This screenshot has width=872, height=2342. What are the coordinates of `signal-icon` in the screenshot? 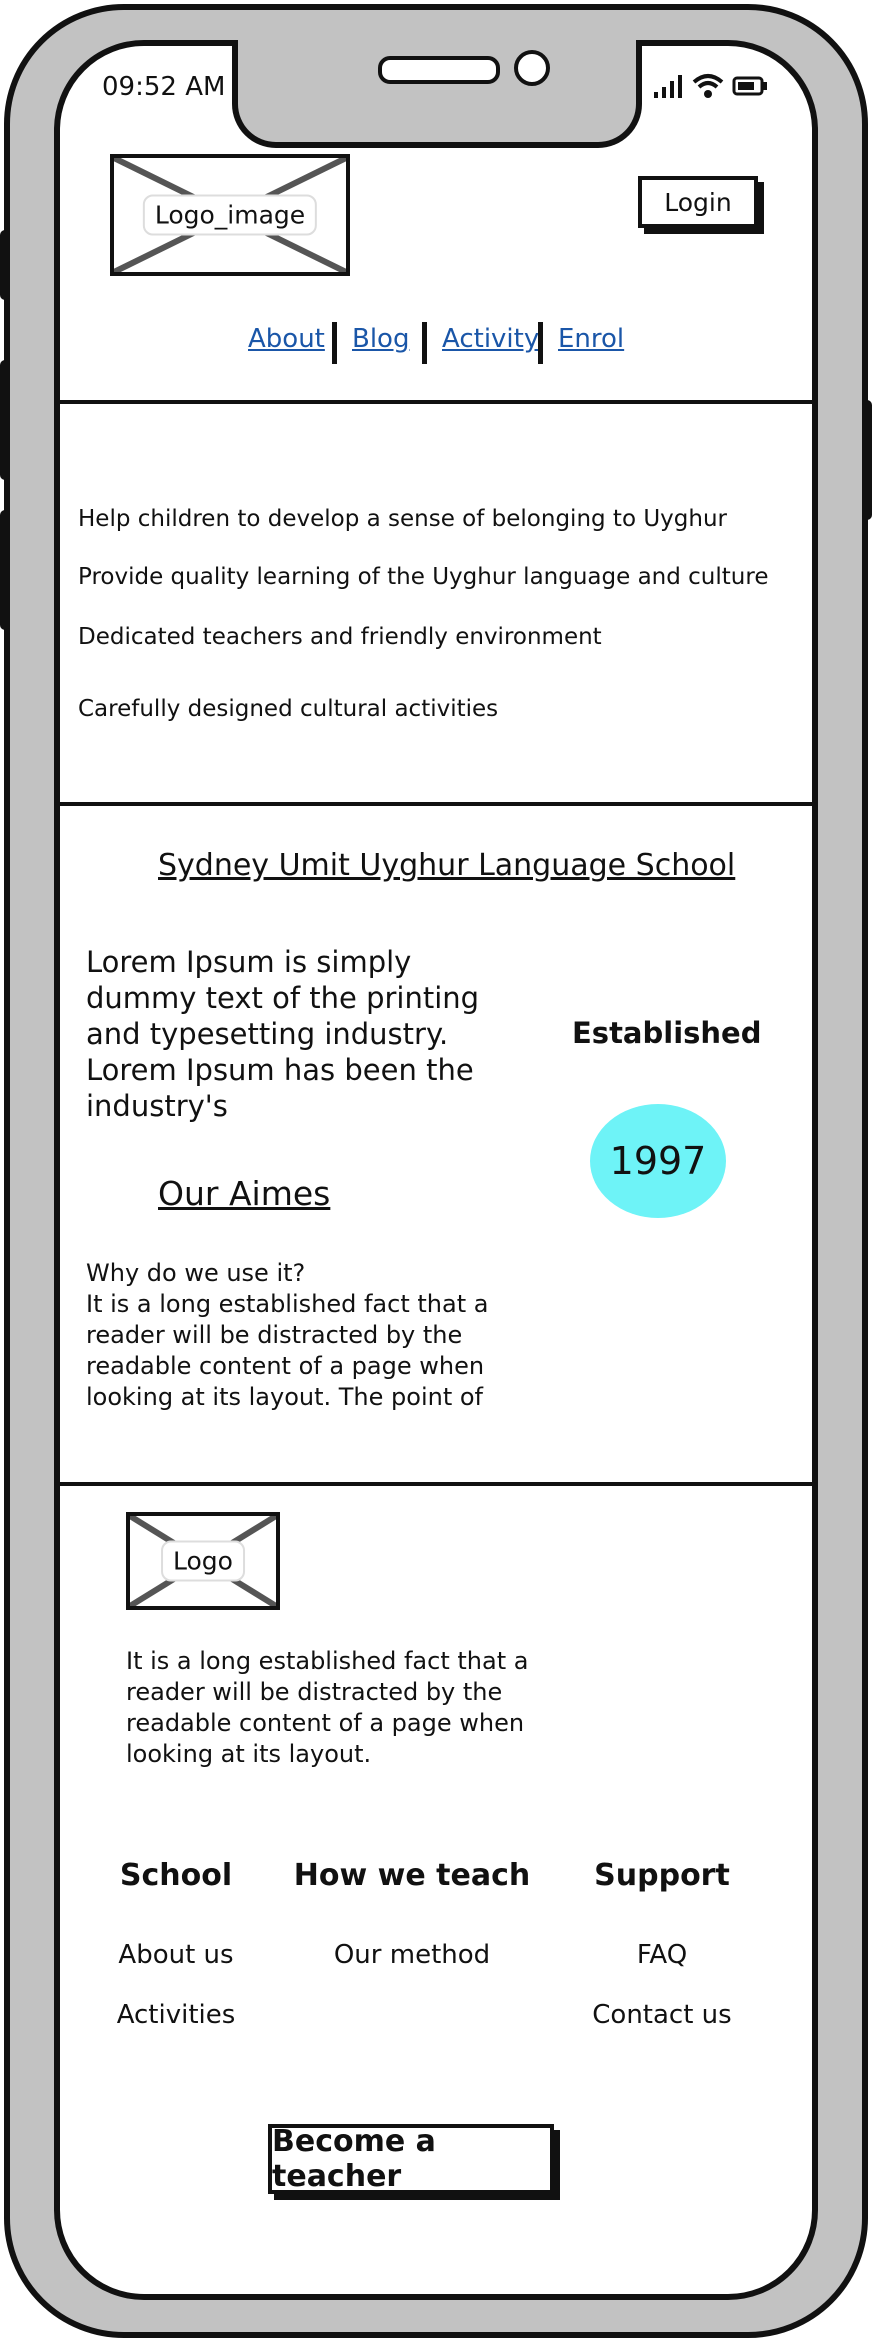 It's located at (668, 86).